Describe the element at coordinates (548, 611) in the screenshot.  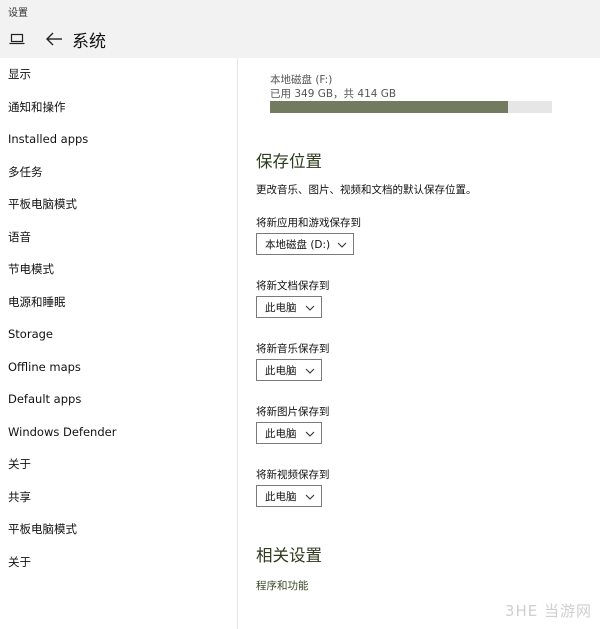
I see `watermark: 3HE 当游网` at that location.